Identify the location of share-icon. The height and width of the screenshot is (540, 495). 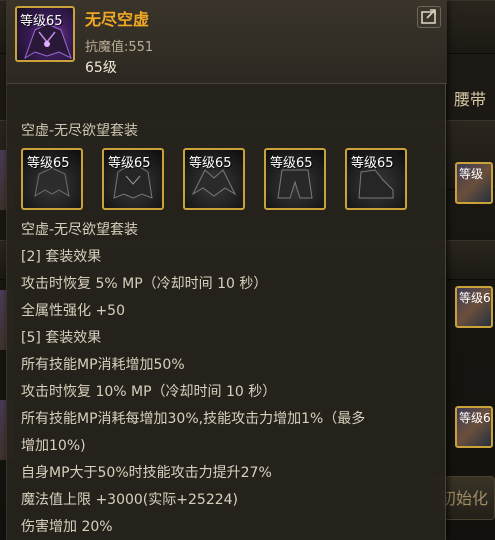
(428, 16).